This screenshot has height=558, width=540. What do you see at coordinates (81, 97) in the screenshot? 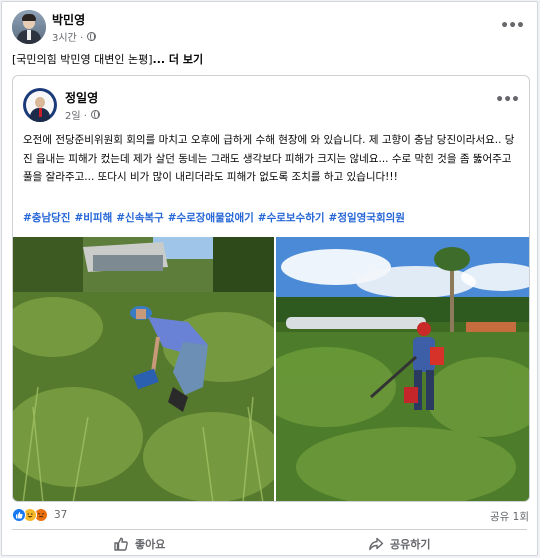
I see `shared-author-name: 정일영` at bounding box center [81, 97].